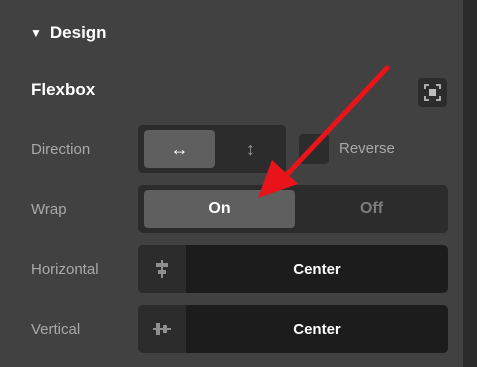  Describe the element at coordinates (63, 89) in the screenshot. I see `flexbox-title: Flexbox` at that location.